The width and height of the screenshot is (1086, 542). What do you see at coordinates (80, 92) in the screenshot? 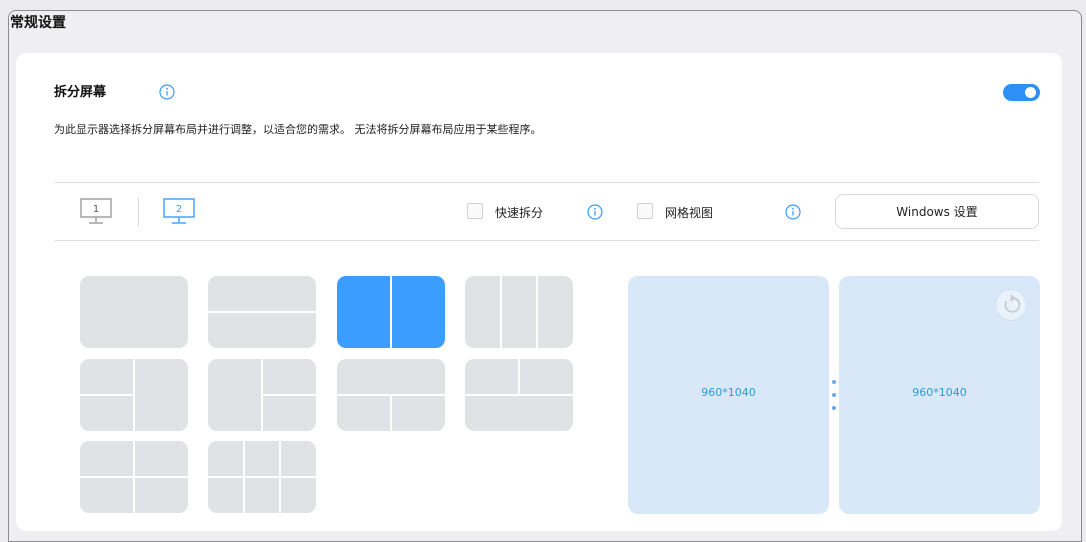
I see `section-title: 拆分屏幕` at bounding box center [80, 92].